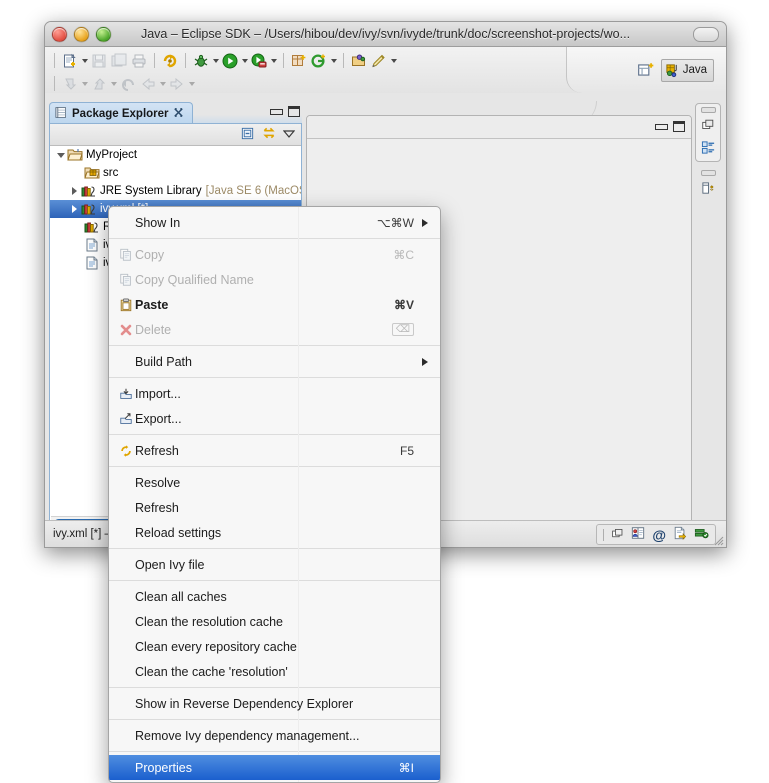 Image resolution: width=769 pixels, height=783 pixels. What do you see at coordinates (276, 111) in the screenshot?
I see `minimize-view-button` at bounding box center [276, 111].